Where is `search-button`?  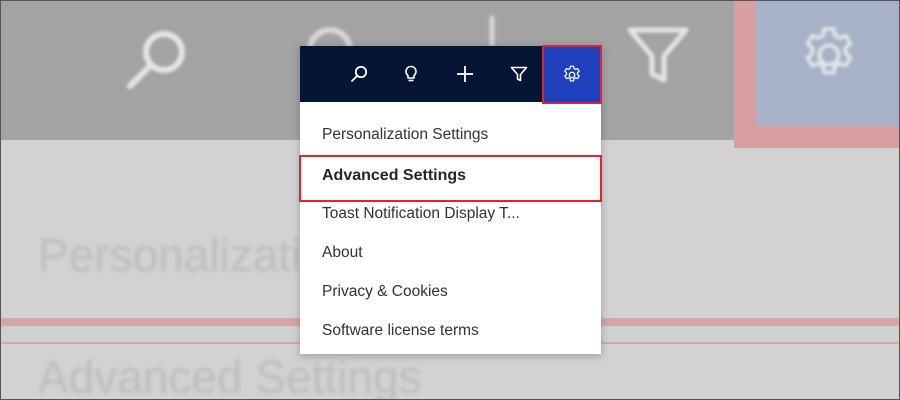
search-button is located at coordinates (359, 74).